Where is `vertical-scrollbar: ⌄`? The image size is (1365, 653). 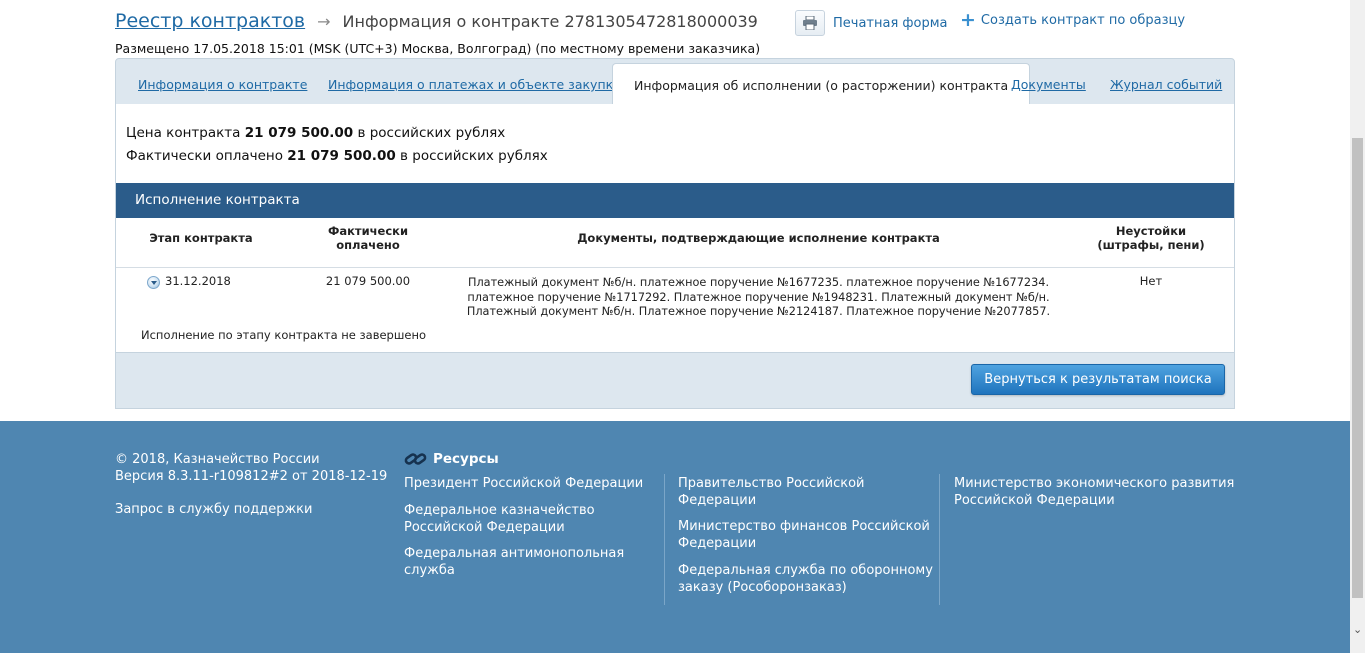
vertical-scrollbar: ⌄ is located at coordinates (1357, 326).